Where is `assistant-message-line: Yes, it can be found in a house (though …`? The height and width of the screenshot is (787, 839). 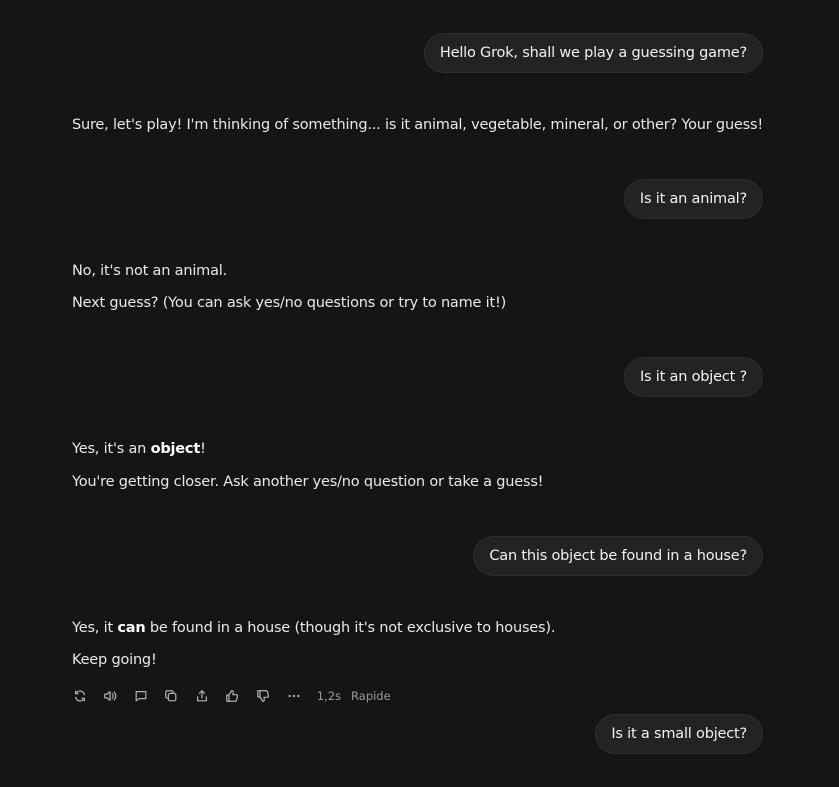 assistant-message-line: Yes, it can be found in a house (though … is located at coordinates (313, 628).